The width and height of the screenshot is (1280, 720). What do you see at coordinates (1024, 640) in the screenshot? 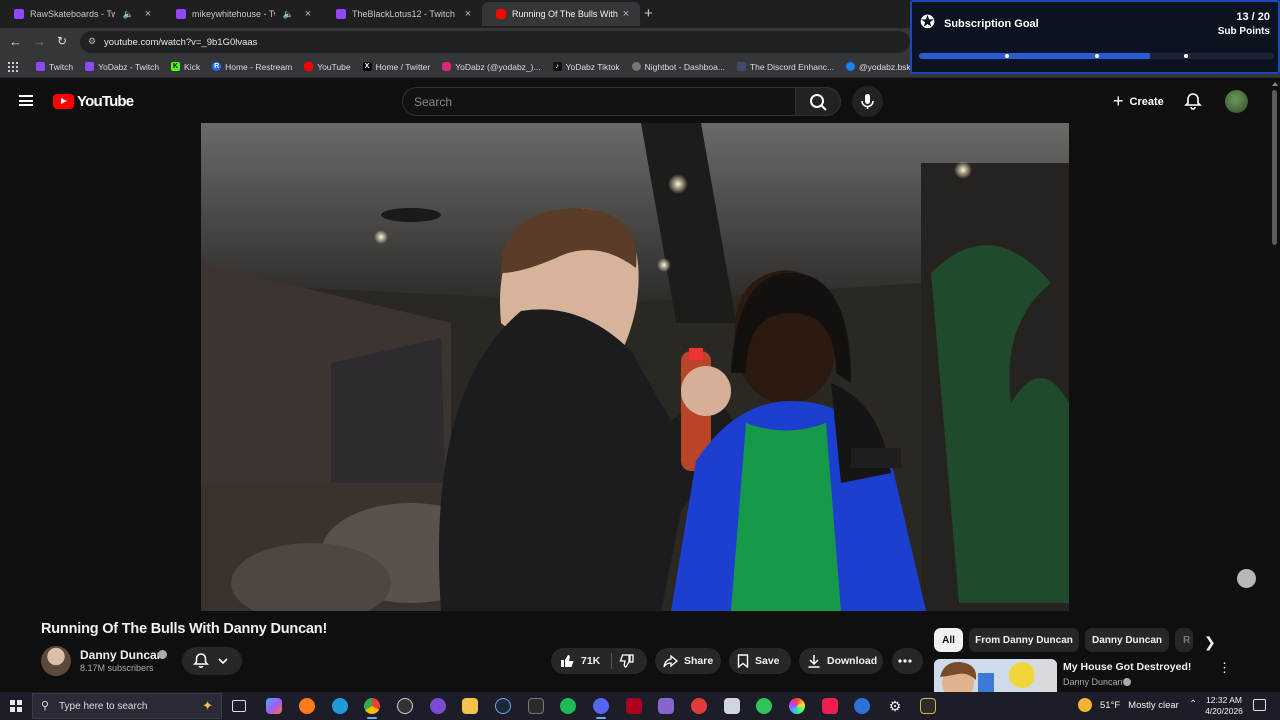
I see `chip-from-danny-duncan: From Danny Duncan` at bounding box center [1024, 640].